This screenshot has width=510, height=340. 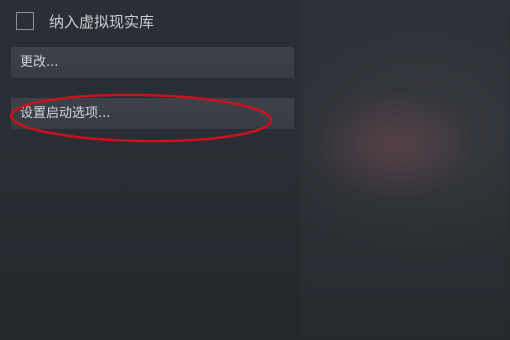 What do you see at coordinates (25, 21) in the screenshot?
I see `include-vr-checkbox` at bounding box center [25, 21].